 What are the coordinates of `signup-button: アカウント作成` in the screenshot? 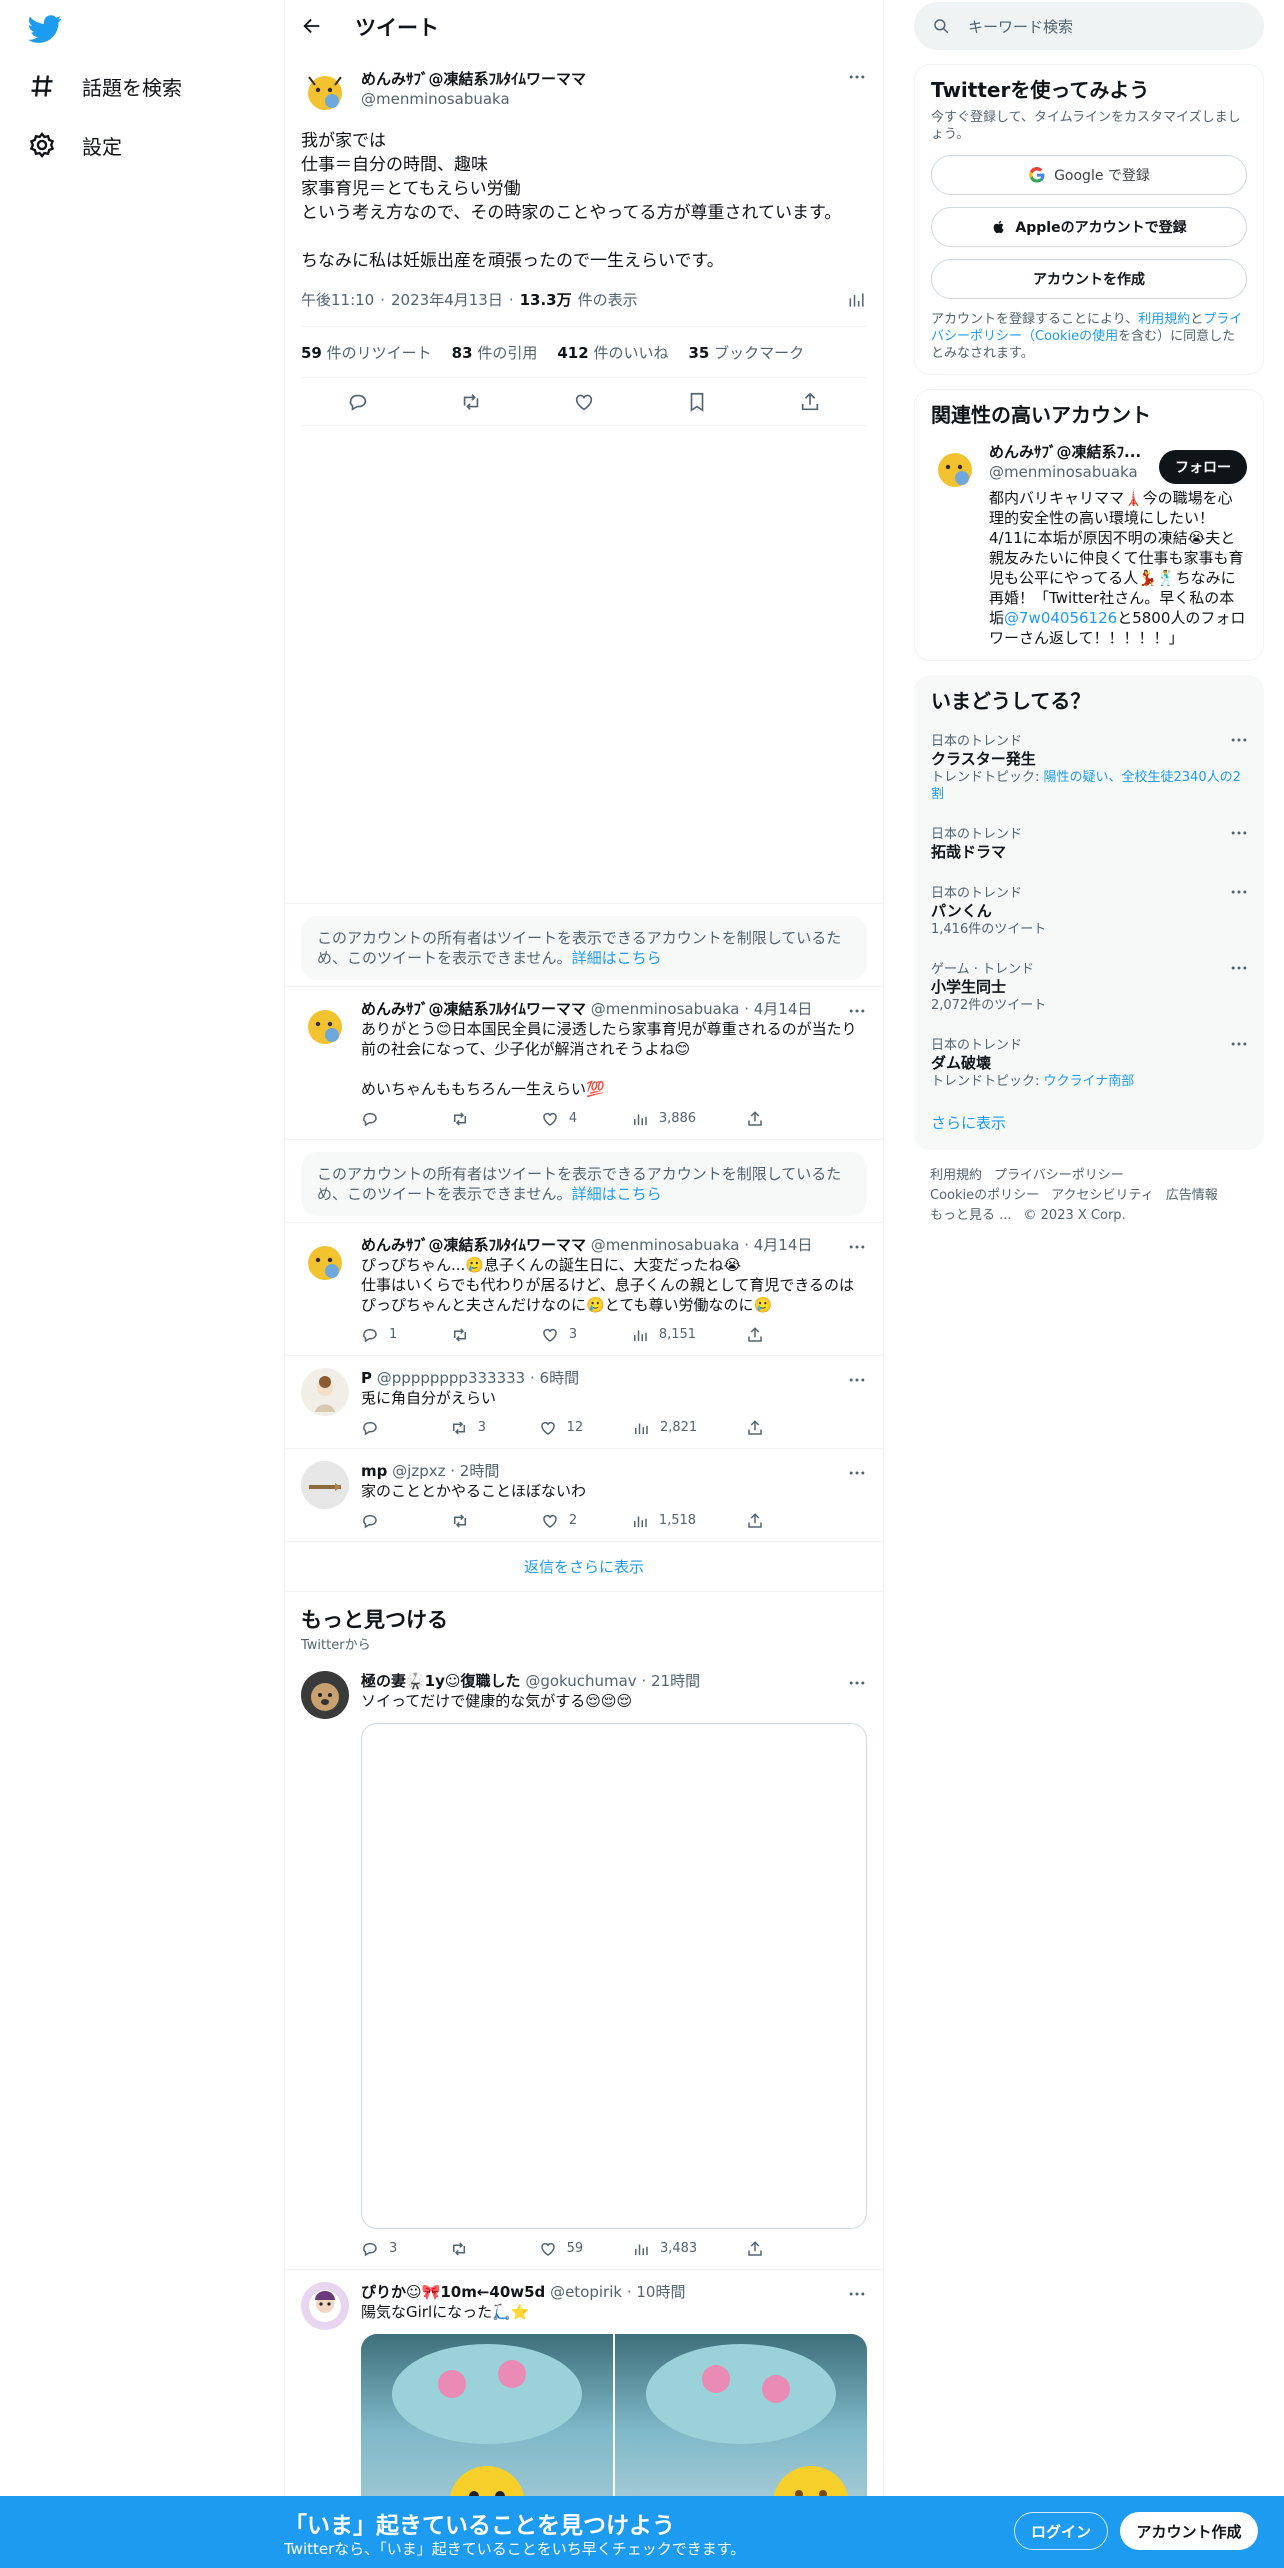 It's located at (1189, 2531).